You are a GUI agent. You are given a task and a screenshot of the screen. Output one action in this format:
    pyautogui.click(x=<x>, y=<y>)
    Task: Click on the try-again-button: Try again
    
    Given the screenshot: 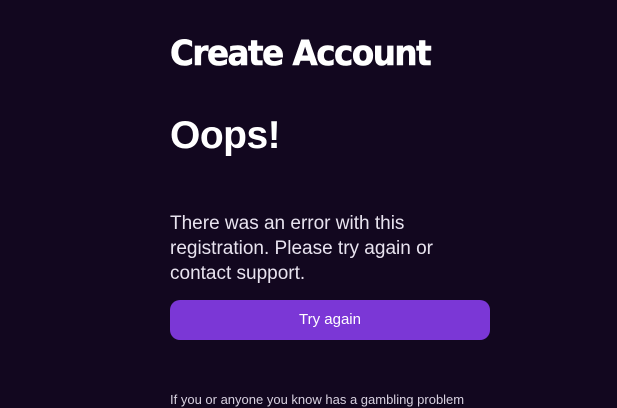 What is the action you would take?
    pyautogui.click(x=330, y=320)
    